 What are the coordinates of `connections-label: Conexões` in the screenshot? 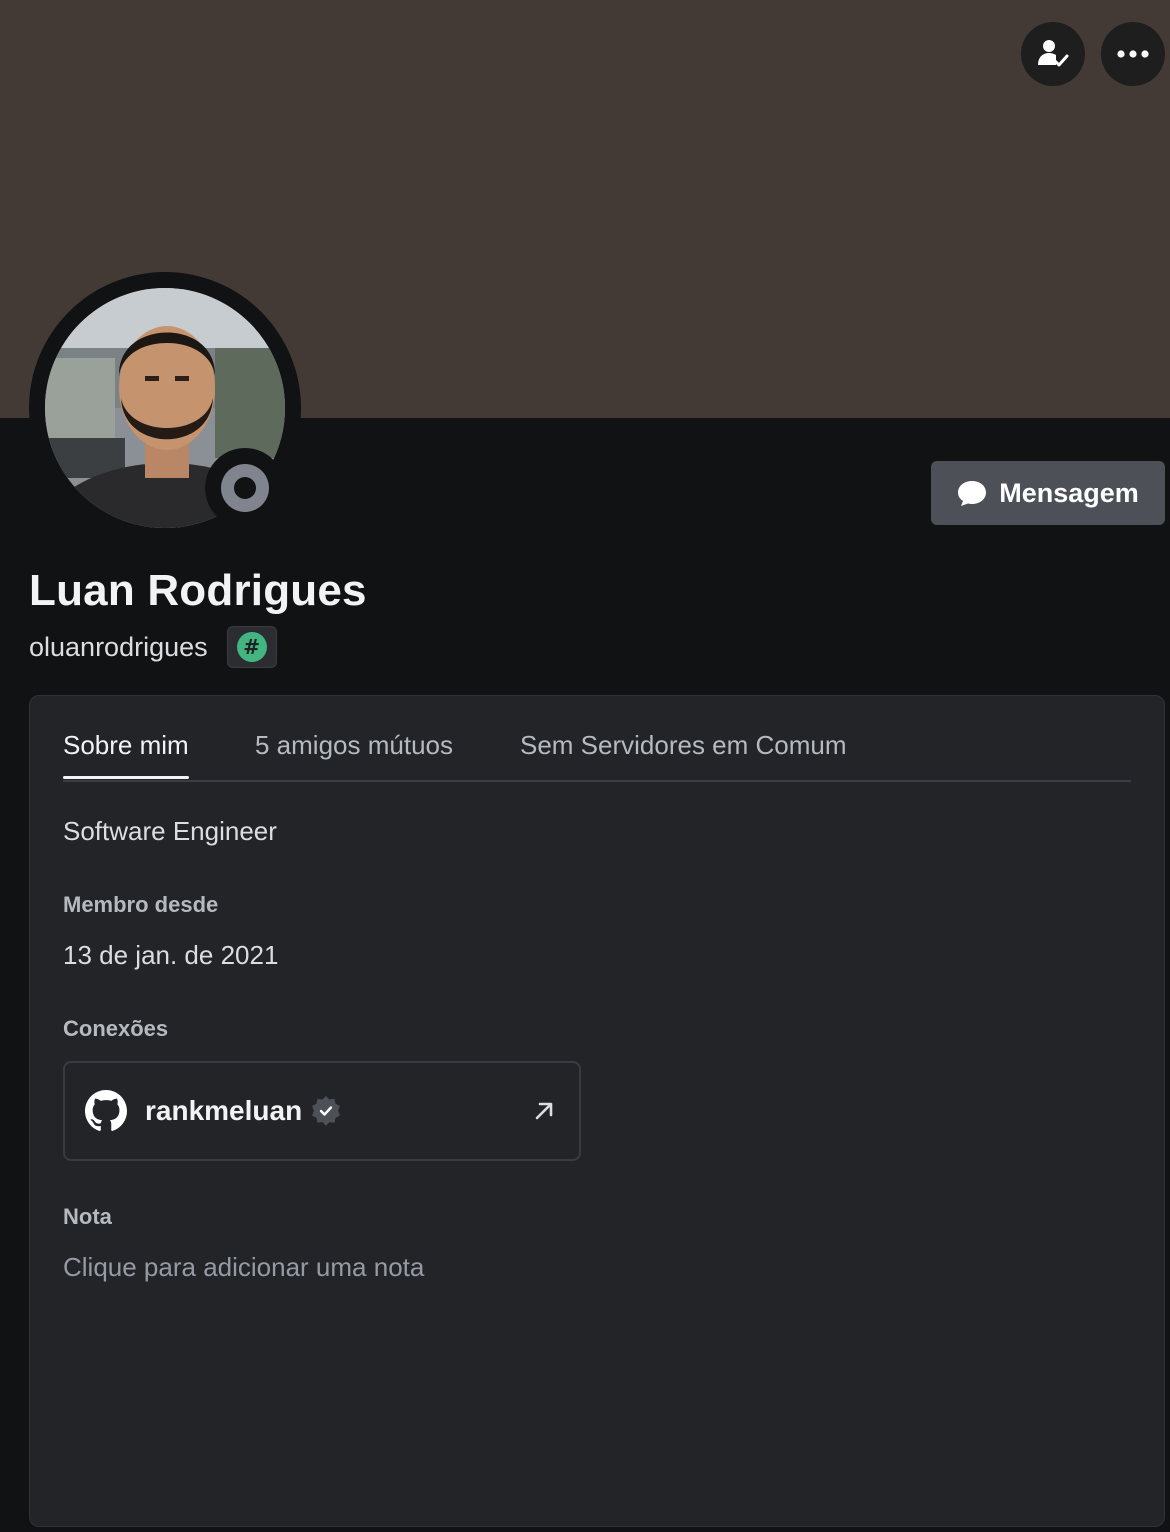 It's located at (116, 1028).